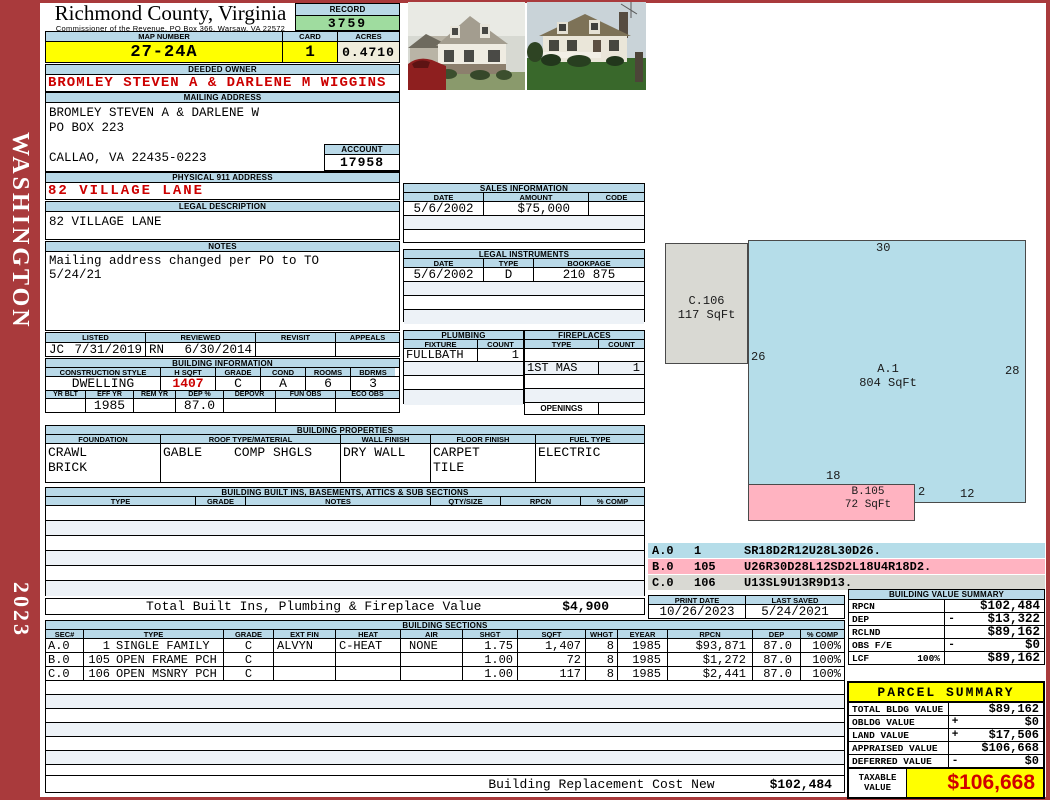 This screenshot has width=1050, height=800. What do you see at coordinates (445, 784) in the screenshot?
I see `replacement-cost-row: Building Replacement Cost New $102,484` at bounding box center [445, 784].